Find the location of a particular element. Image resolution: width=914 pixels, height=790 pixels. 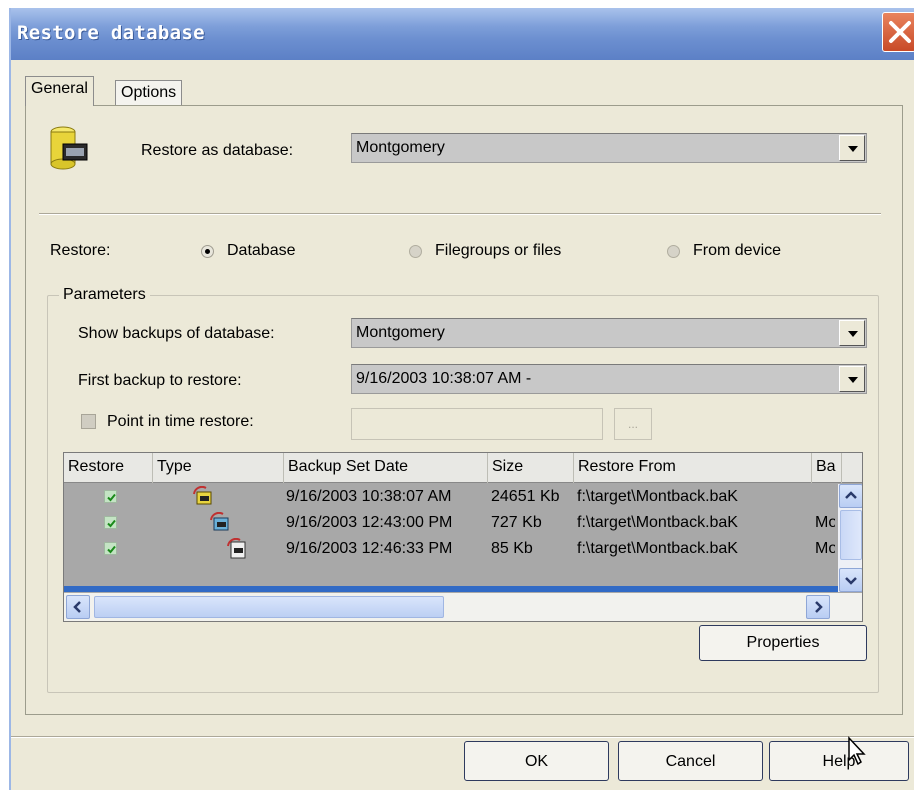

column-header-size: Size is located at coordinates (531, 468).